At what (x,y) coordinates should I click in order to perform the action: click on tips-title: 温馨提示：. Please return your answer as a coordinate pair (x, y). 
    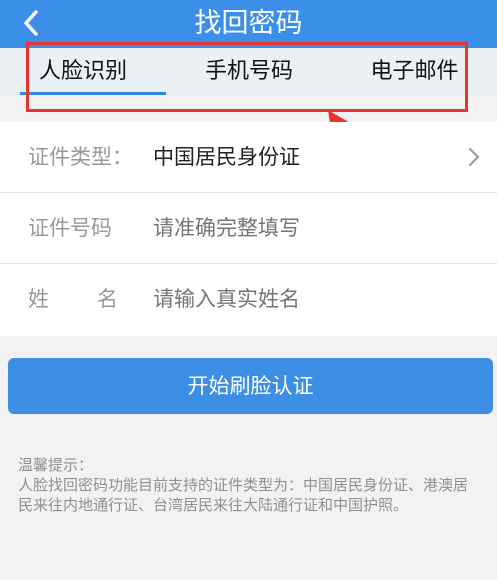
    Looking at the image, I should click on (56, 465).